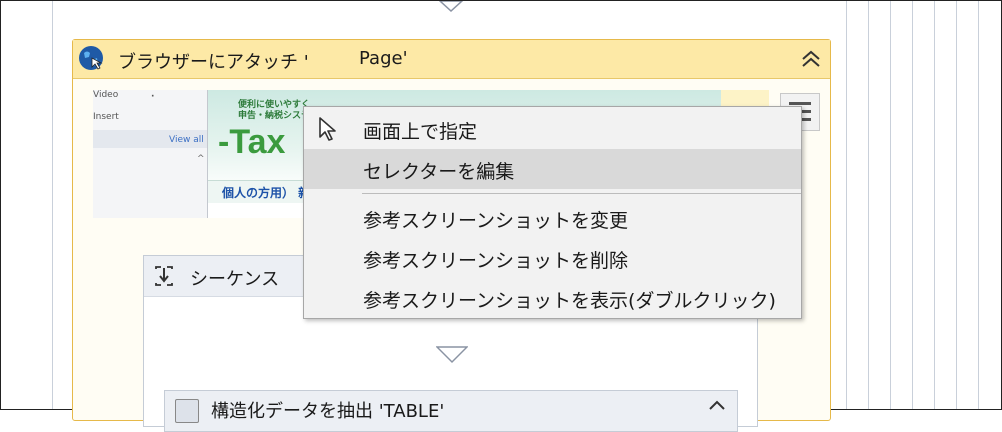  I want to click on menu-item-indicate-on-screen: 画面上で指定, so click(552, 129).